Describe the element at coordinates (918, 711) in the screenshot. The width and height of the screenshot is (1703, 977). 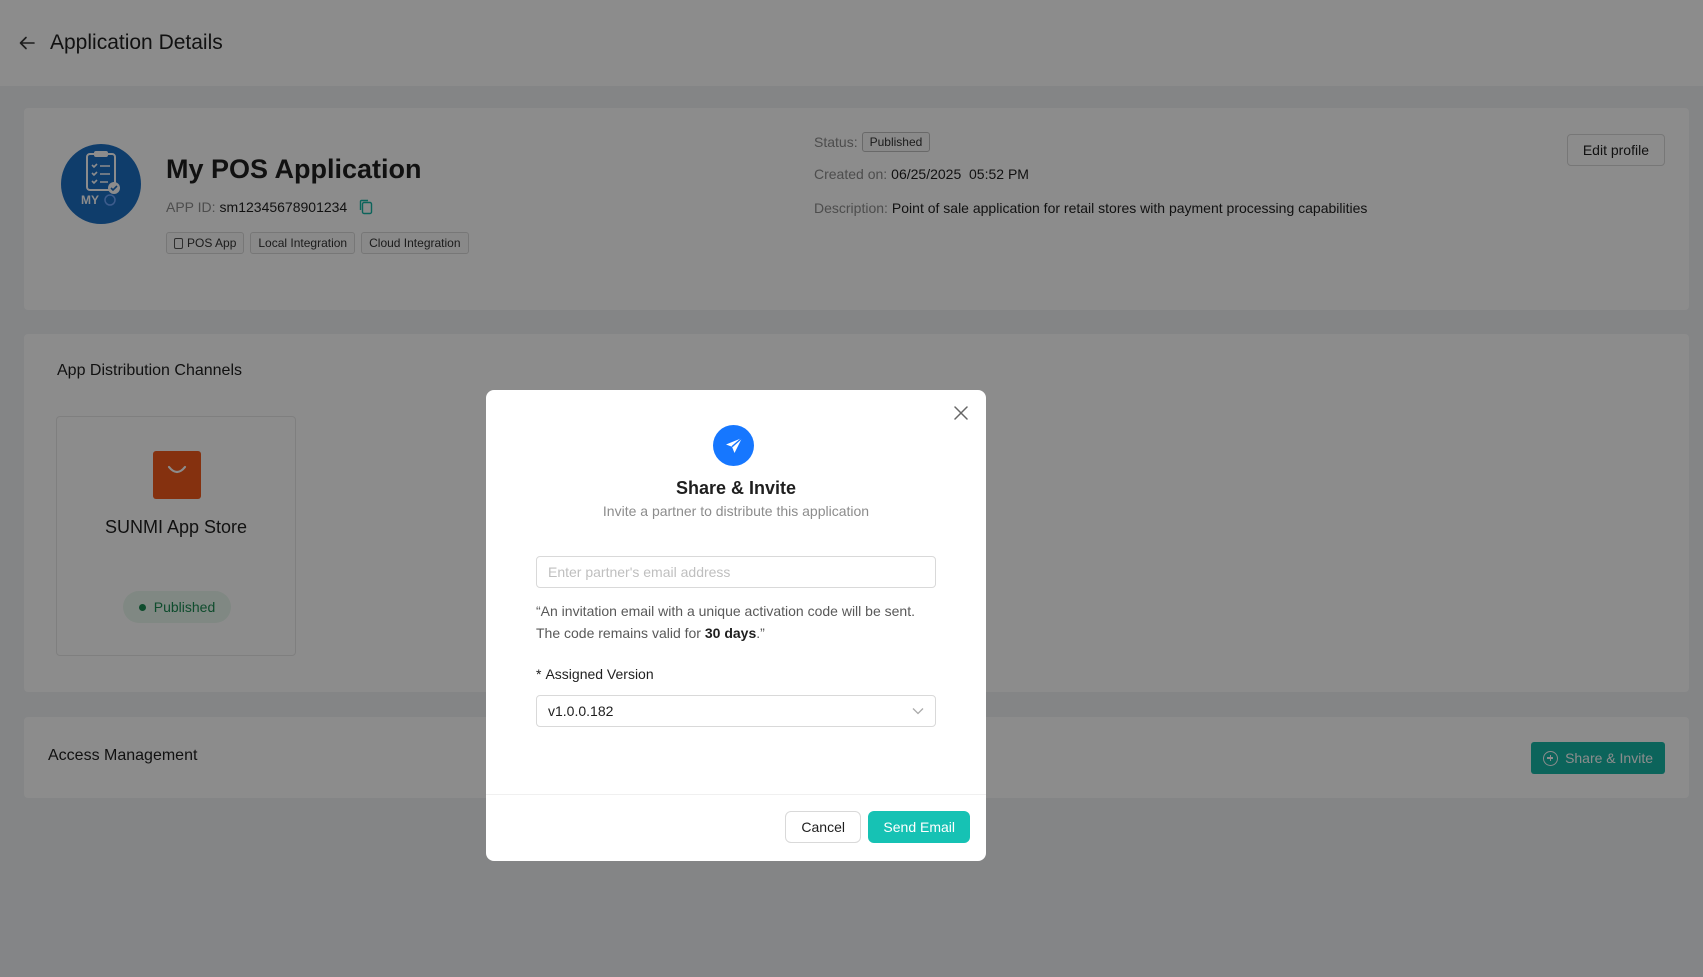
I see `chevron-down-icon` at that location.